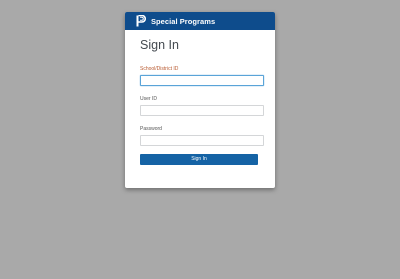  What do you see at coordinates (141, 21) in the screenshot?
I see `p-logo-icon` at bounding box center [141, 21].